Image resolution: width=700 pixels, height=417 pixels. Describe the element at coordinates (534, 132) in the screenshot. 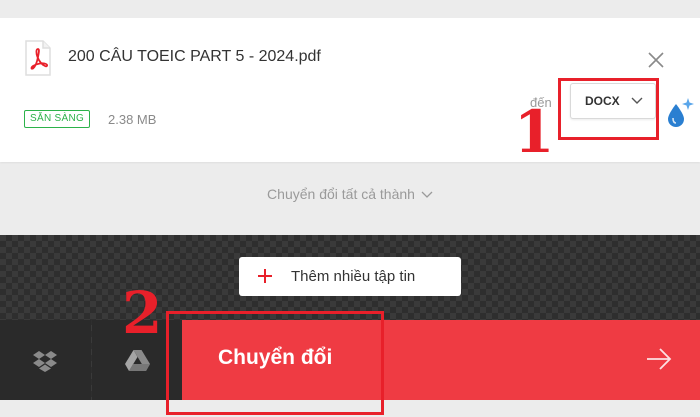

I see `annotation-step-1: 1` at that location.